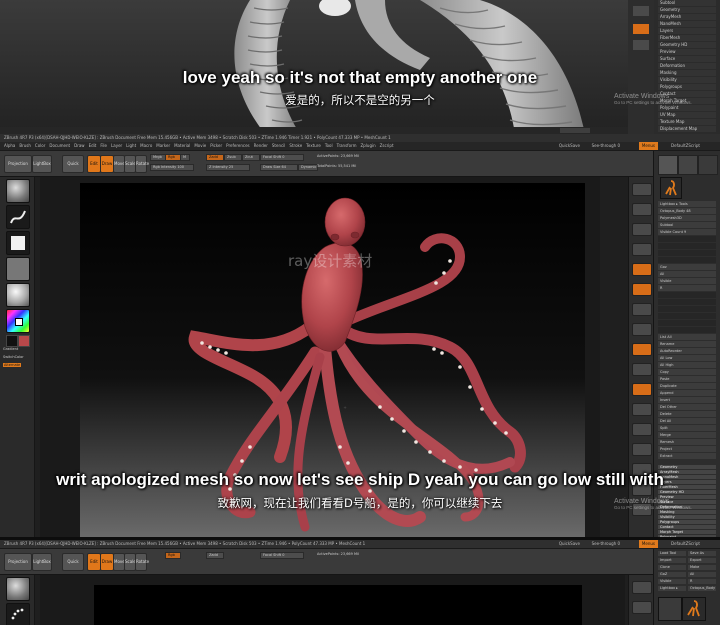 This screenshot has height=625, width=720. Describe the element at coordinates (687, 372) in the screenshot. I see `tool-panel-row: Copy` at that location.